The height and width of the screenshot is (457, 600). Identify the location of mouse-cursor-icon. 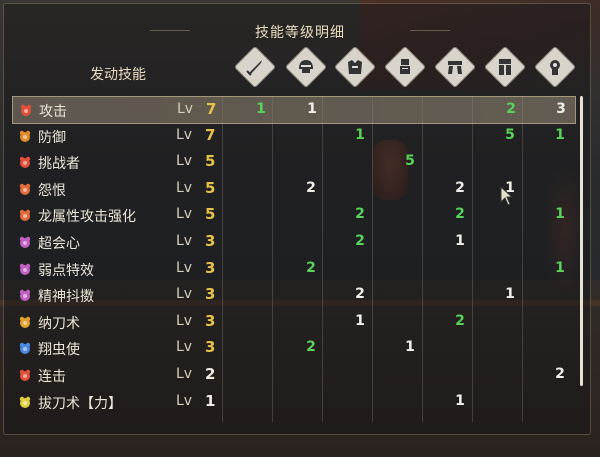
(507, 196).